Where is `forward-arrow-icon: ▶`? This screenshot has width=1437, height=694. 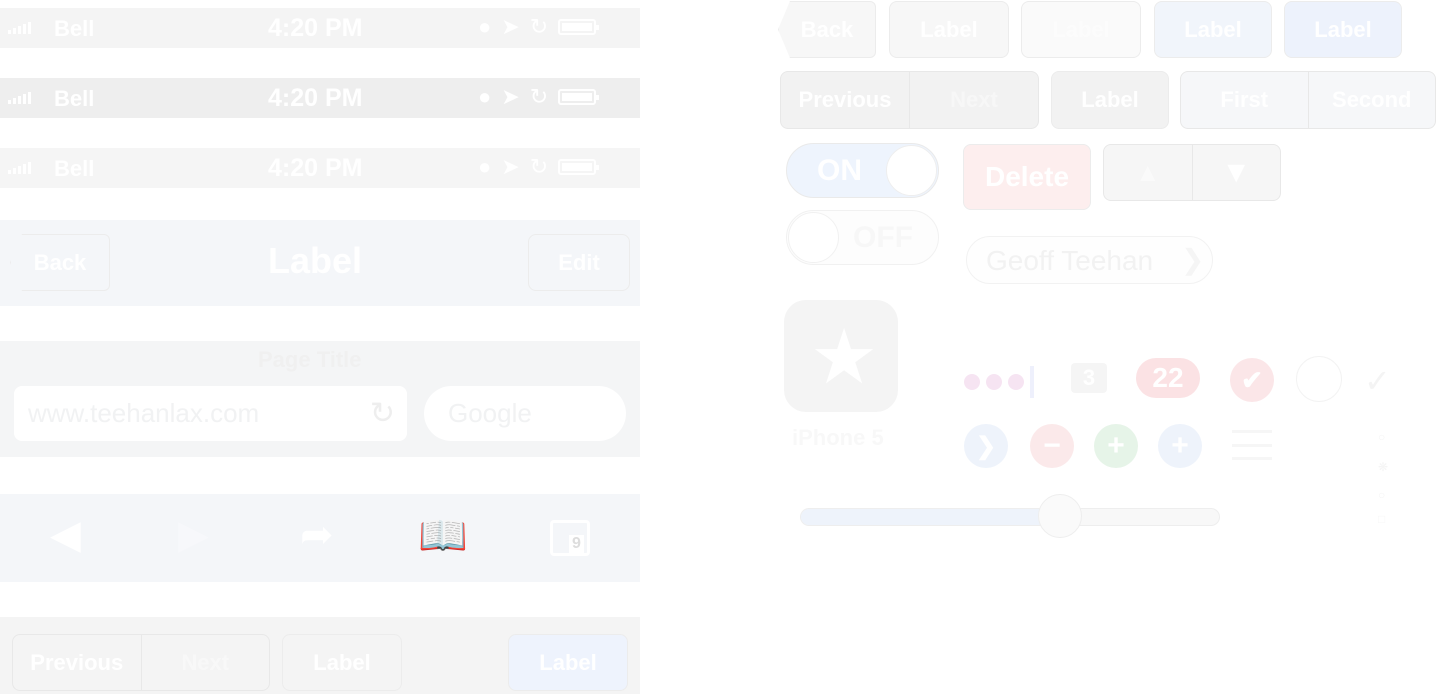
forward-arrow-icon: ▶ is located at coordinates (193, 535).